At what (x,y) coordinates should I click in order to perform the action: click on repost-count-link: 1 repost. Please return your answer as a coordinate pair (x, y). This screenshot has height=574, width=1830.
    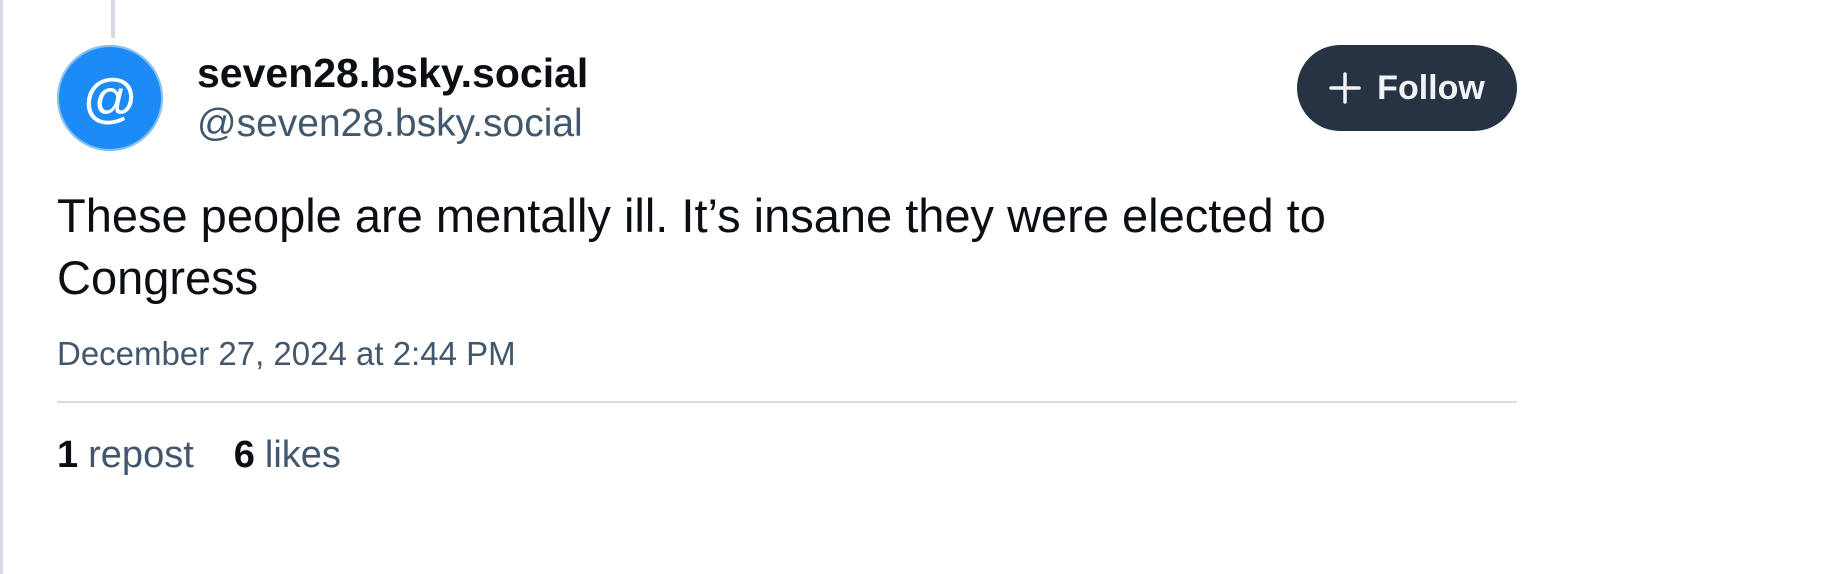
    Looking at the image, I should click on (125, 455).